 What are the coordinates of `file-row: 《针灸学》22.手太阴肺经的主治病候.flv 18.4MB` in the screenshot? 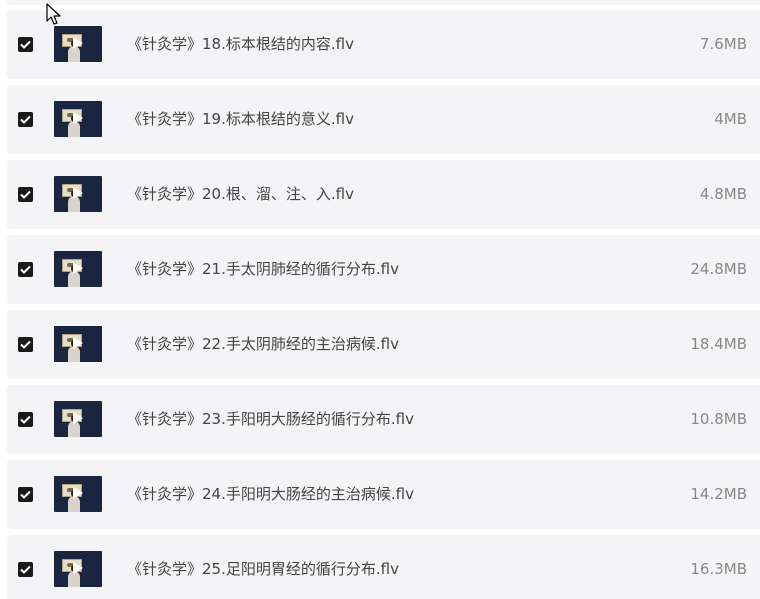 It's located at (383, 344).